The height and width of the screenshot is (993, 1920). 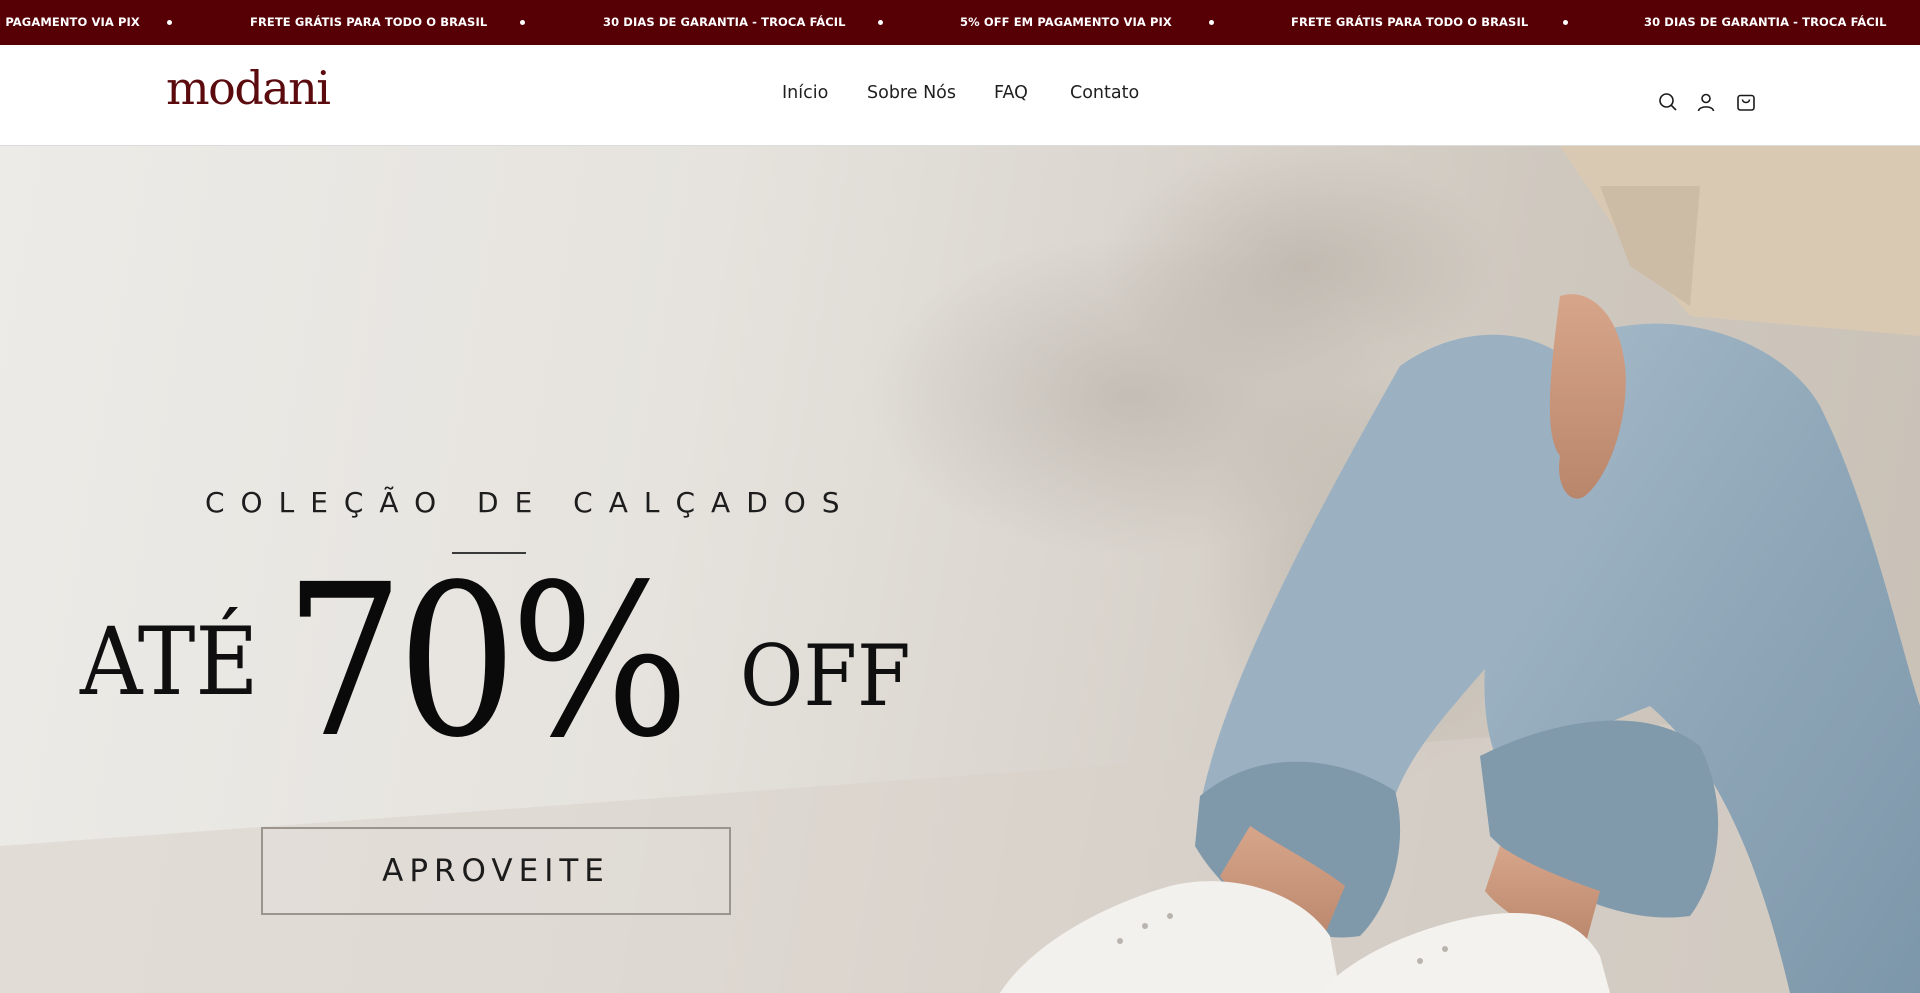 I want to click on aproveite-button: APROVEITE, so click(x=496, y=871).